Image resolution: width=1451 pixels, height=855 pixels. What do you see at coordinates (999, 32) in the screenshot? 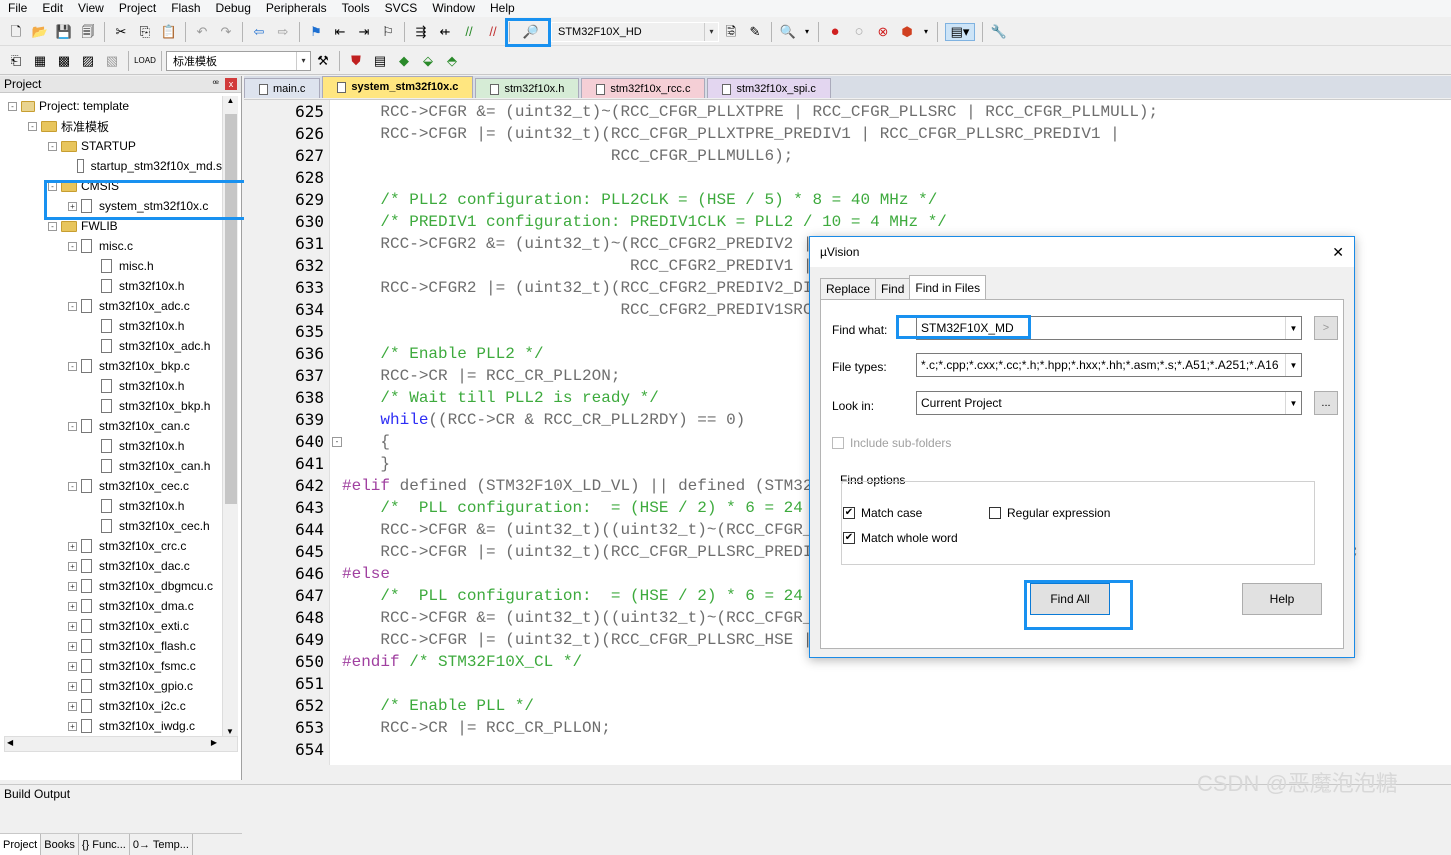
I see `wrench-icon: 🔧` at bounding box center [999, 32].